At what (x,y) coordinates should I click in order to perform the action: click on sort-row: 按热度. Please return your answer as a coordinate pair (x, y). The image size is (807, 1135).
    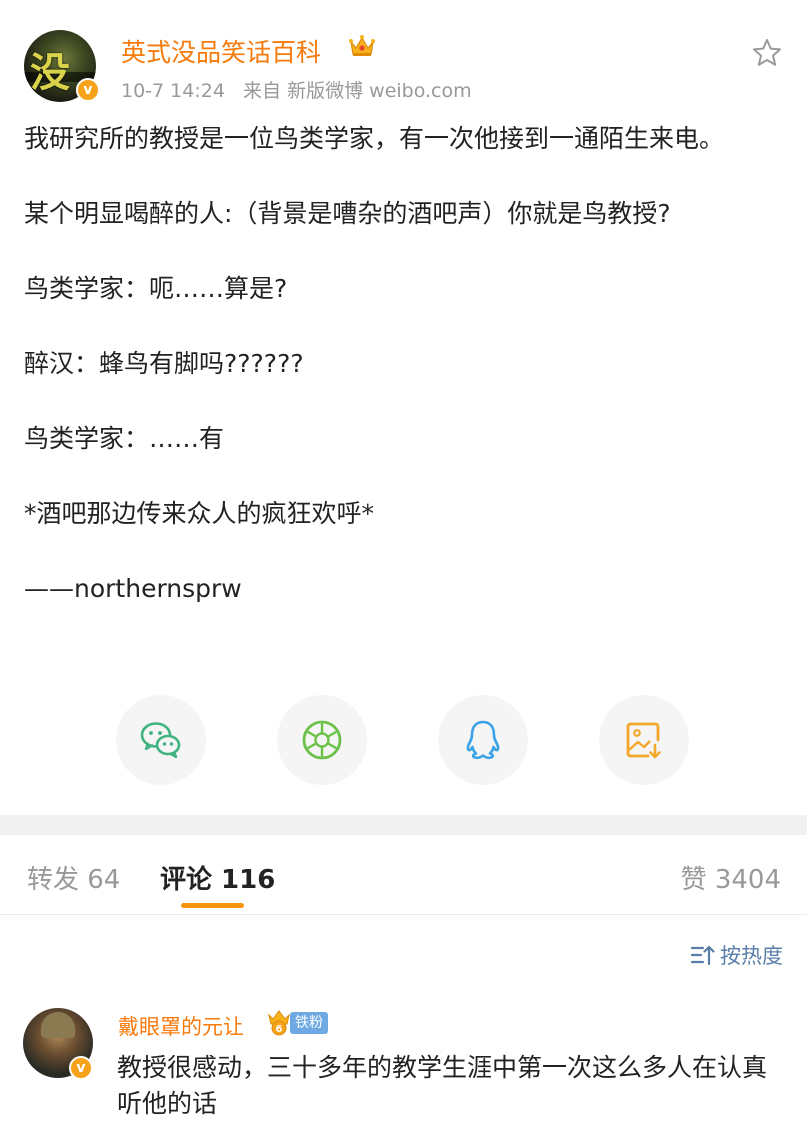
    Looking at the image, I should click on (403, 960).